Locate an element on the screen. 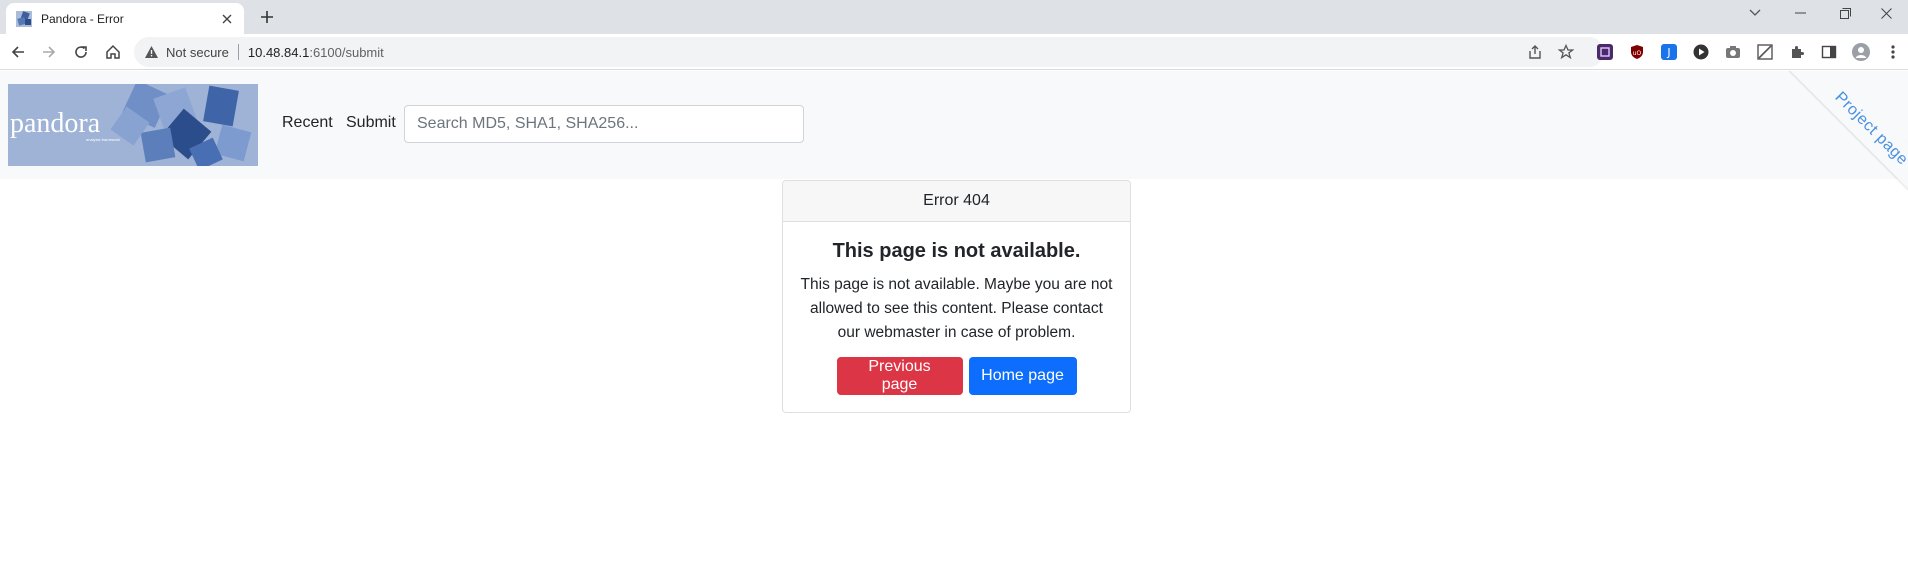  close-window-icon is located at coordinates (1886, 13).